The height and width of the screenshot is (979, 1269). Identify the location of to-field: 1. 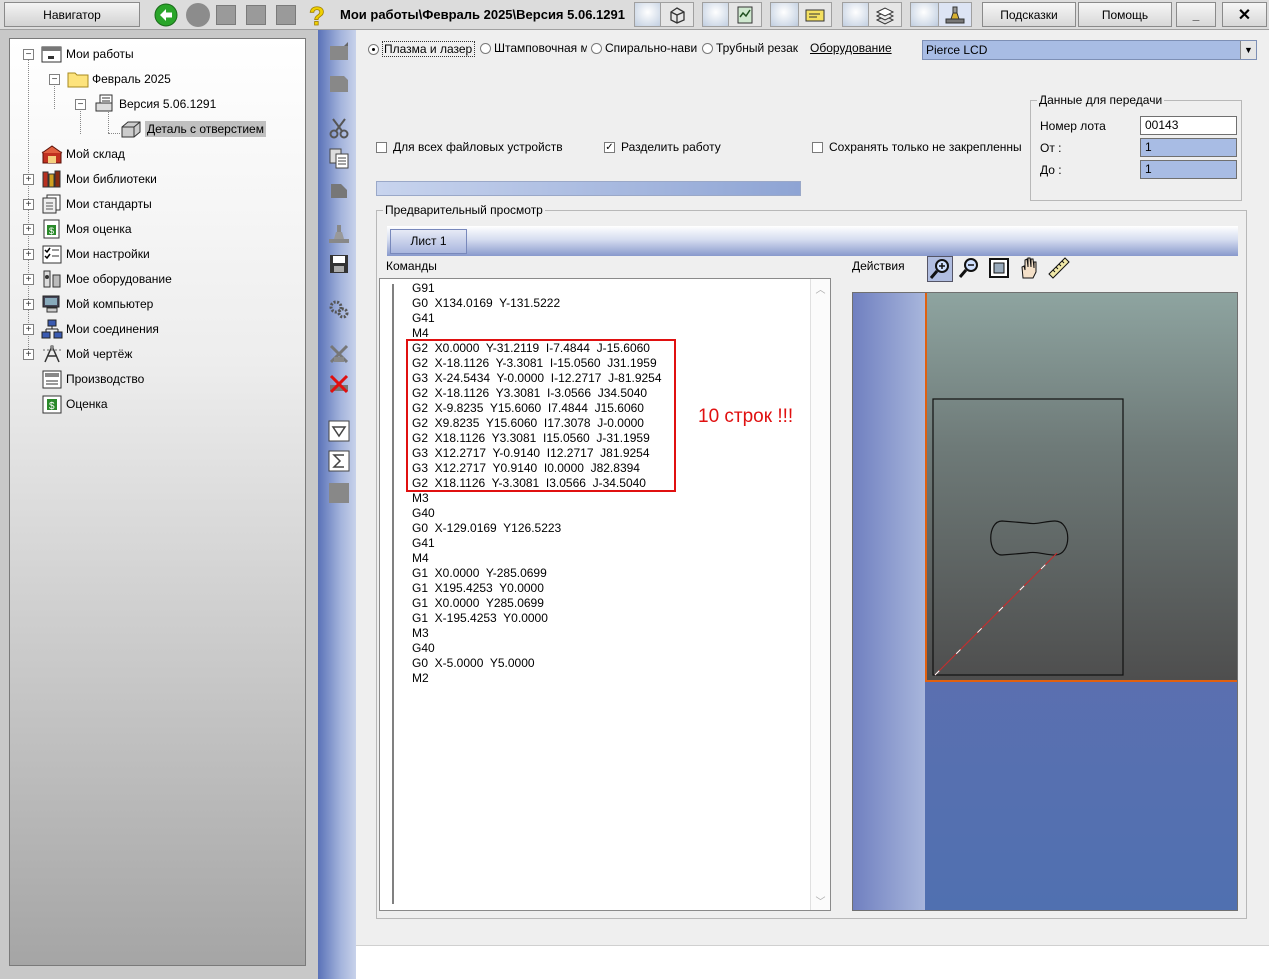
(1188, 169).